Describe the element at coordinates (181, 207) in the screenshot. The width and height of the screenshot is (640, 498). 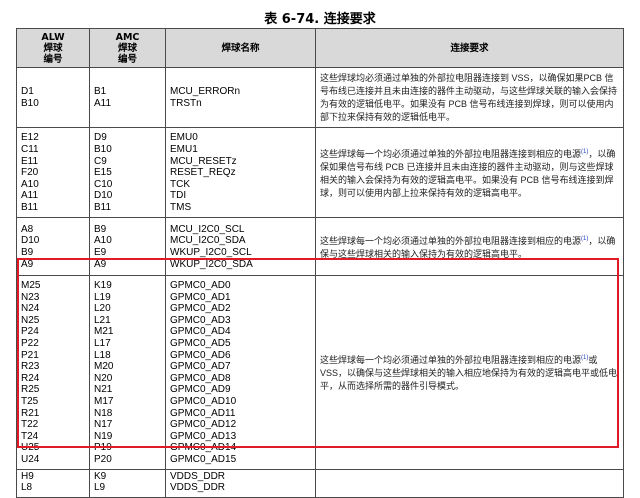
I see `cell-line: TMS` at that location.